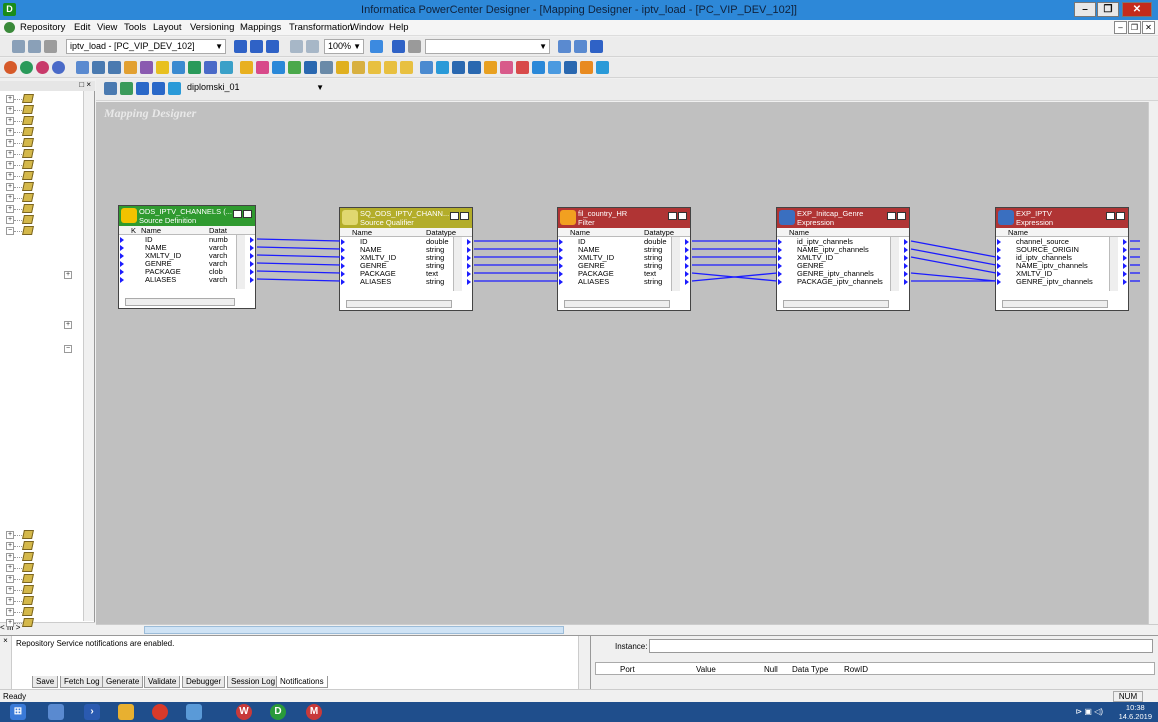 The image size is (1158, 722). Describe the element at coordinates (506, 67) in the screenshot. I see `transaction-control-icon` at that location.